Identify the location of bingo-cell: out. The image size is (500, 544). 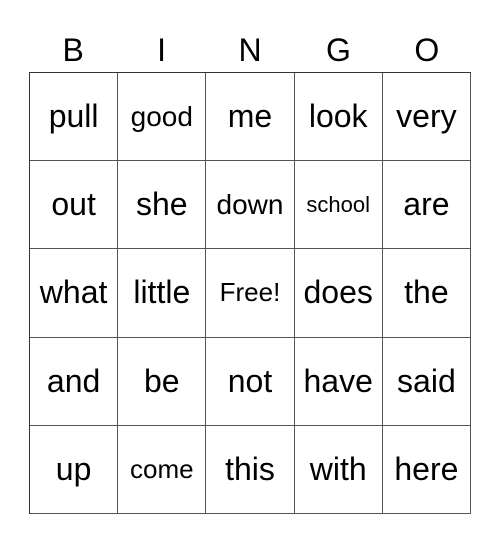
(74, 205).